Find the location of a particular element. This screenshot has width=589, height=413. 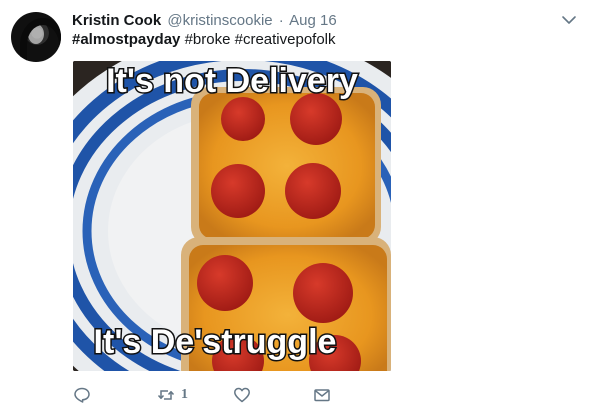

hashtag-almostpayday: #almostpayday is located at coordinates (126, 39).